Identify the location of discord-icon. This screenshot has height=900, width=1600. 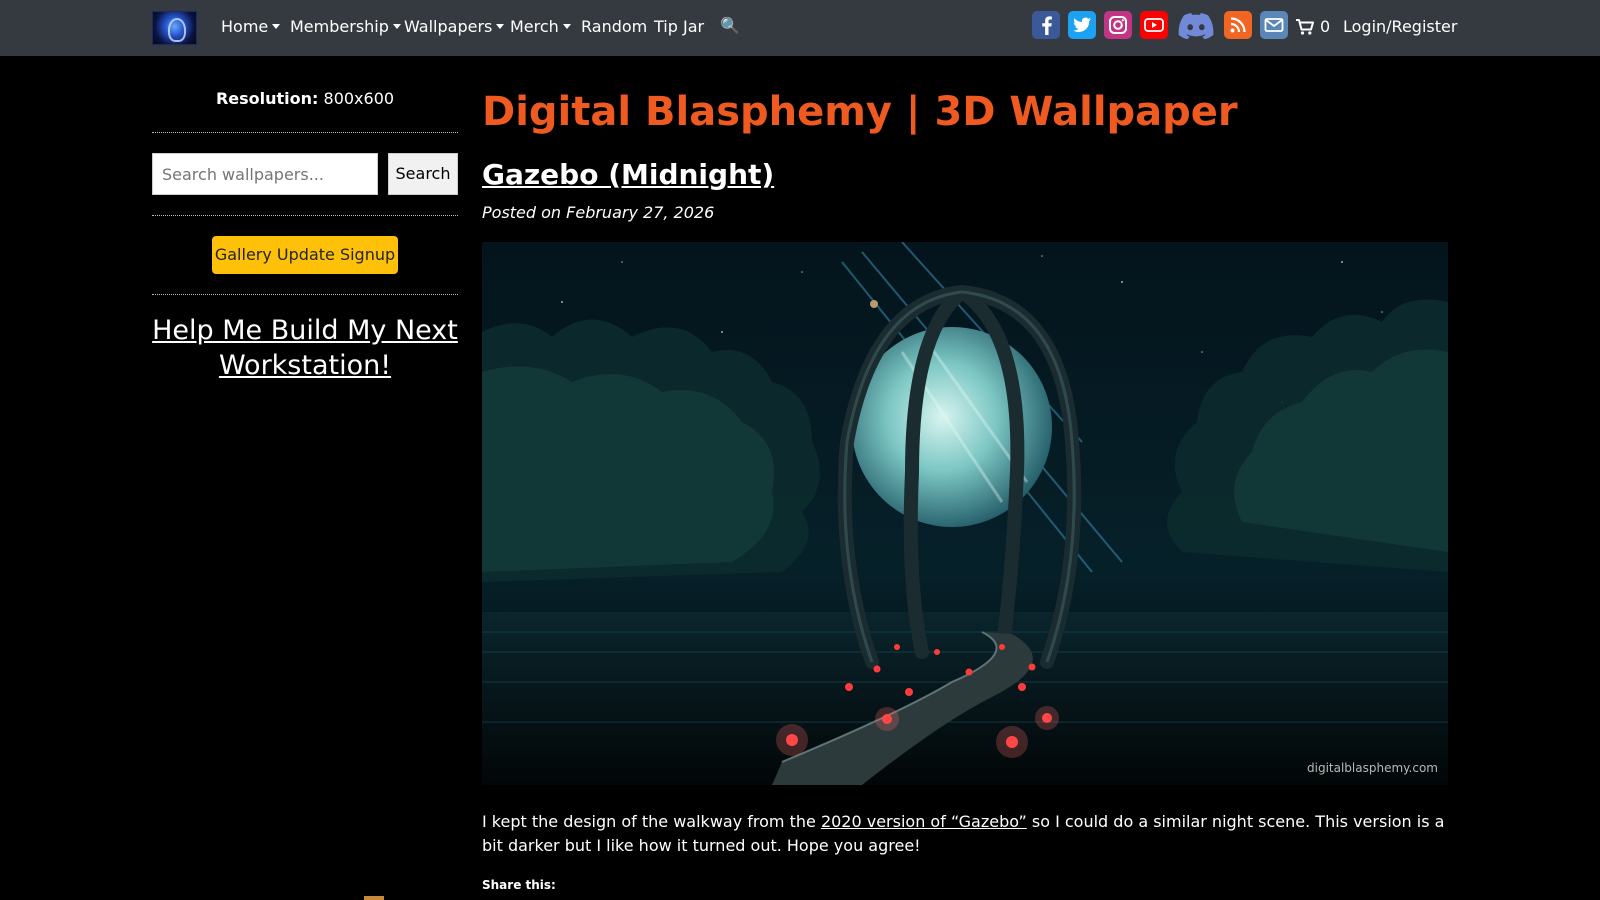
(1196, 25).